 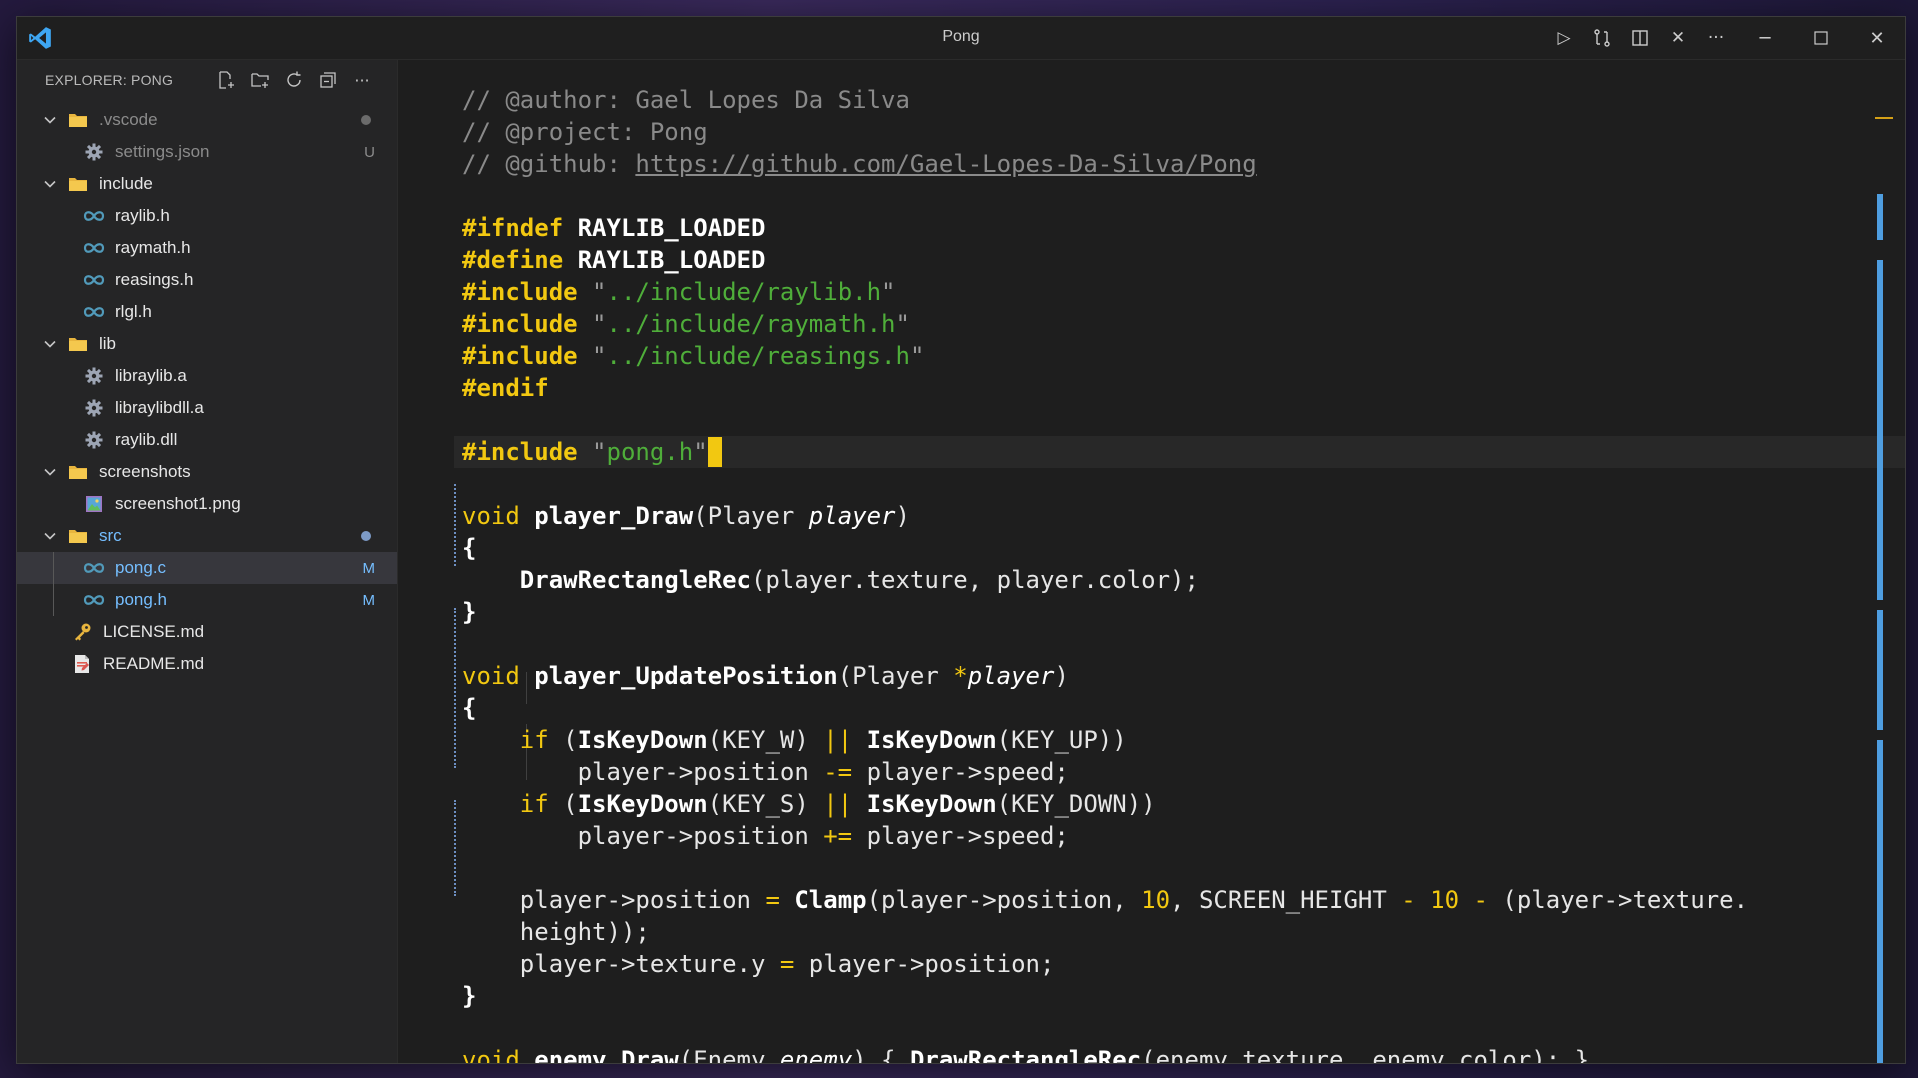 I want to click on code-line: #include "../include/reasings.h", so click(x=1105, y=356).